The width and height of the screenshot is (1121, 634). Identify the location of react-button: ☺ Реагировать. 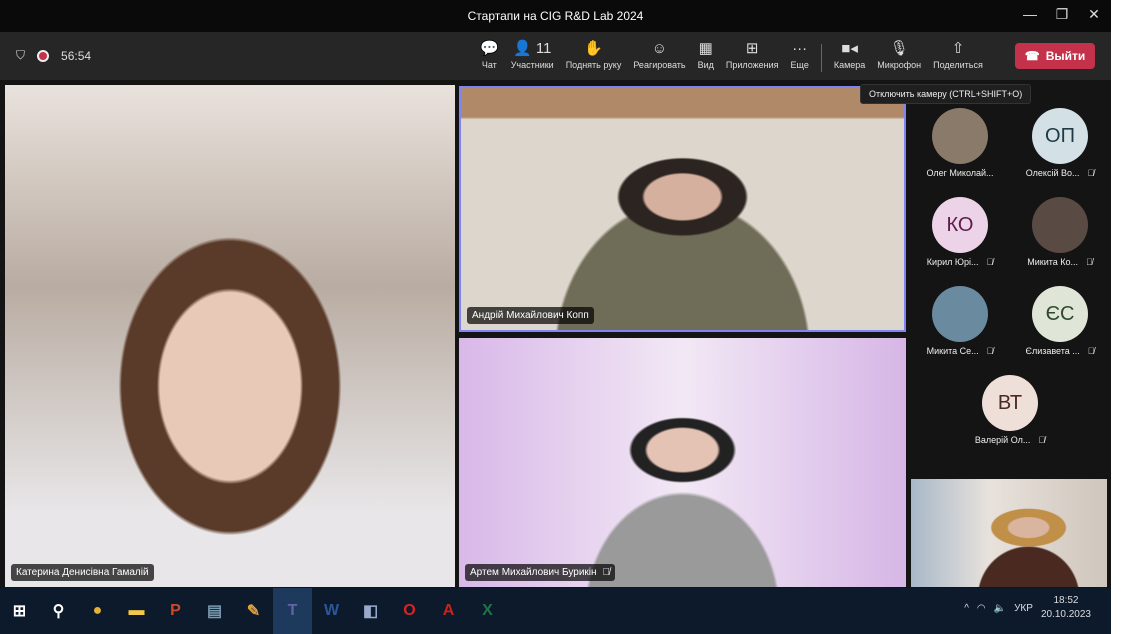
(659, 58).